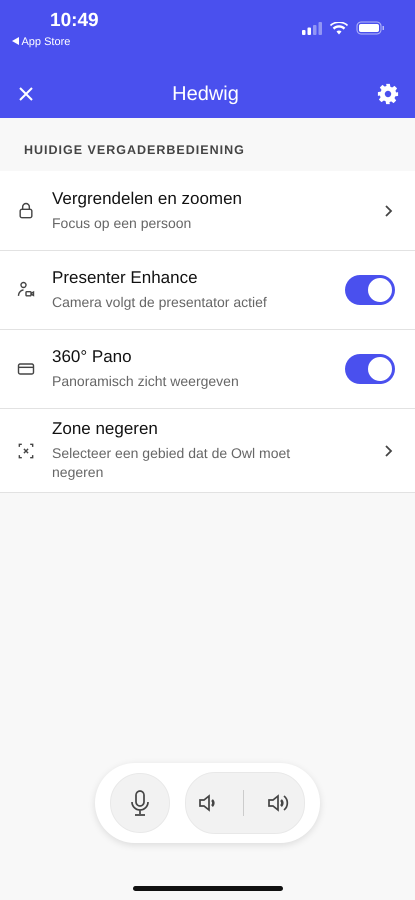 The image size is (415, 900). I want to click on item-title: 360° Pano, so click(92, 357).